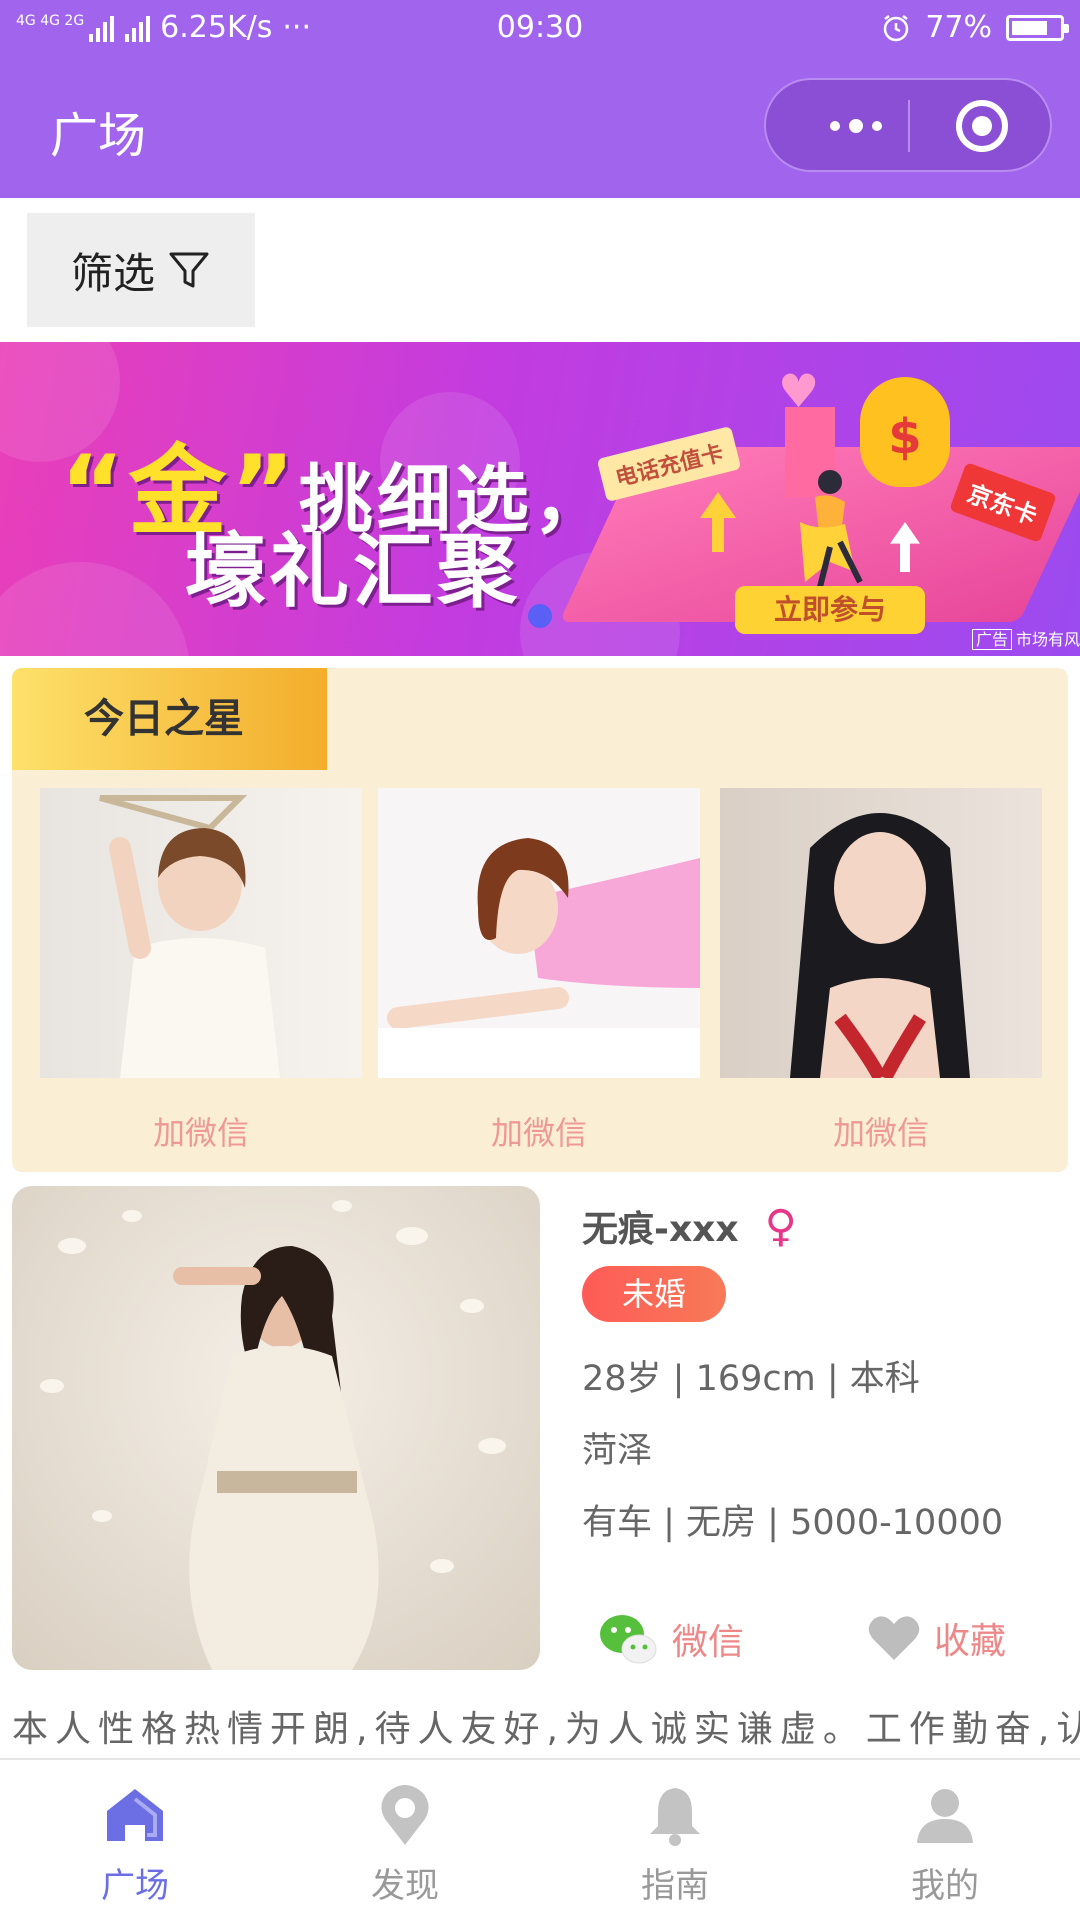 This screenshot has height=1920, width=1080. Describe the element at coordinates (799, 391) in the screenshot. I see `heart-icon: ♥` at that location.